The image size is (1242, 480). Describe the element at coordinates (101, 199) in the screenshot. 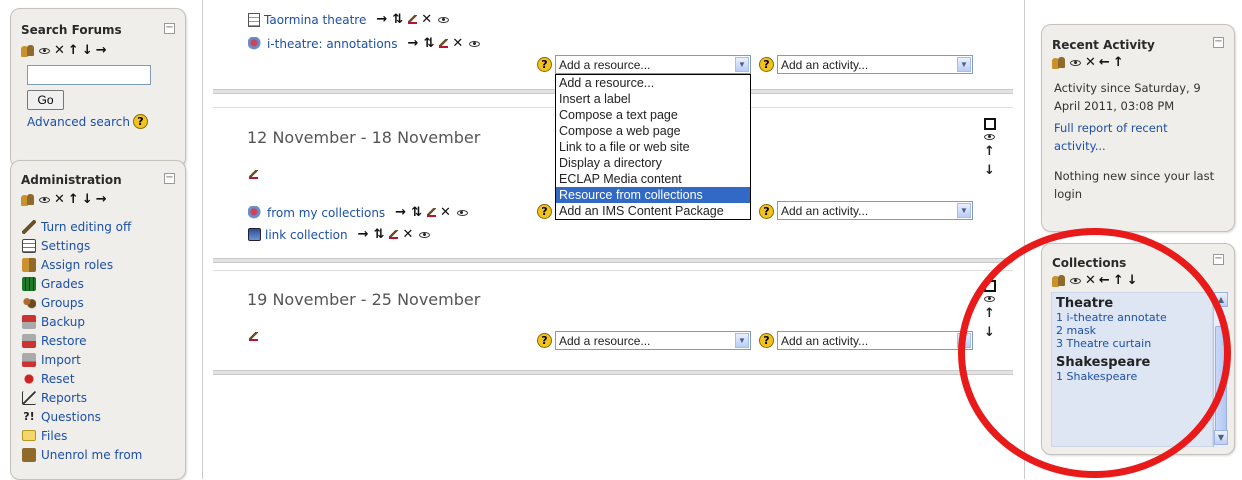

I see `move-right-icon: →` at that location.